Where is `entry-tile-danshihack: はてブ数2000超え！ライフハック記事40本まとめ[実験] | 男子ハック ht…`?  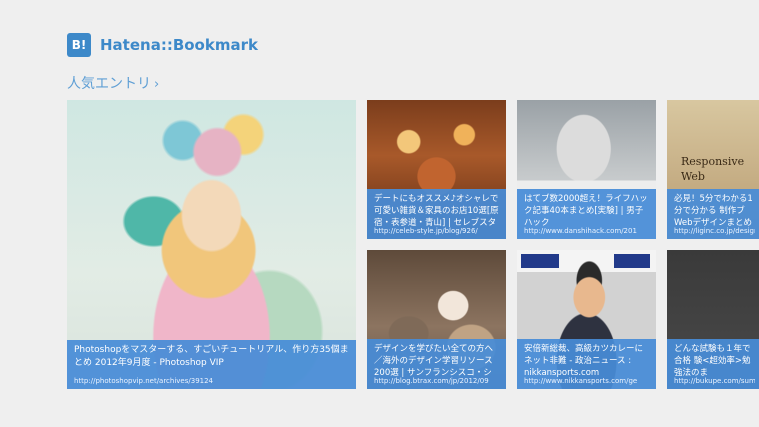
entry-tile-danshihack: はてブ数2000超え！ライフハック記事40本まとめ[実験] | 男子ハック ht… is located at coordinates (586, 169).